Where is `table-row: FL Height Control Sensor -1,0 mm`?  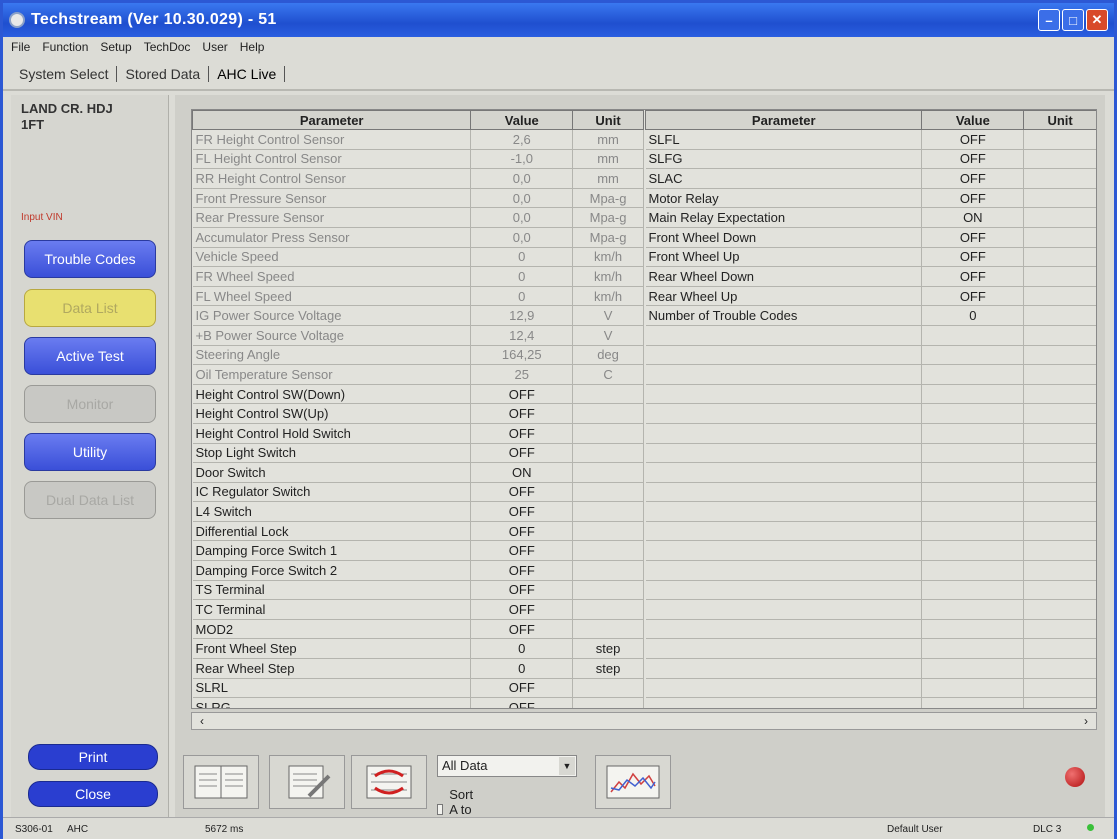
table-row: FL Height Control Sensor -1,0 mm is located at coordinates (418, 159).